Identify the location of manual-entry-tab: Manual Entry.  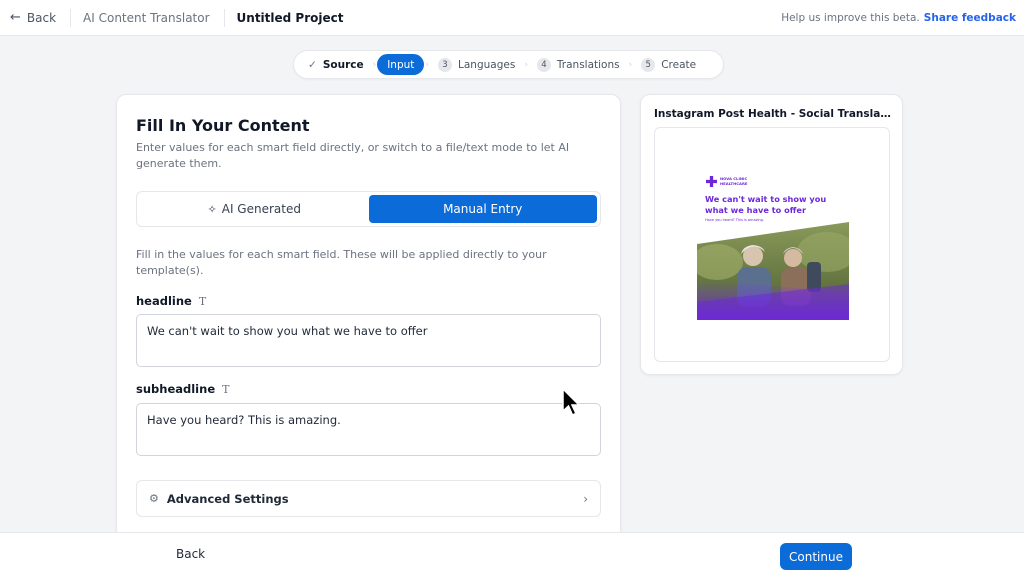
(482, 209).